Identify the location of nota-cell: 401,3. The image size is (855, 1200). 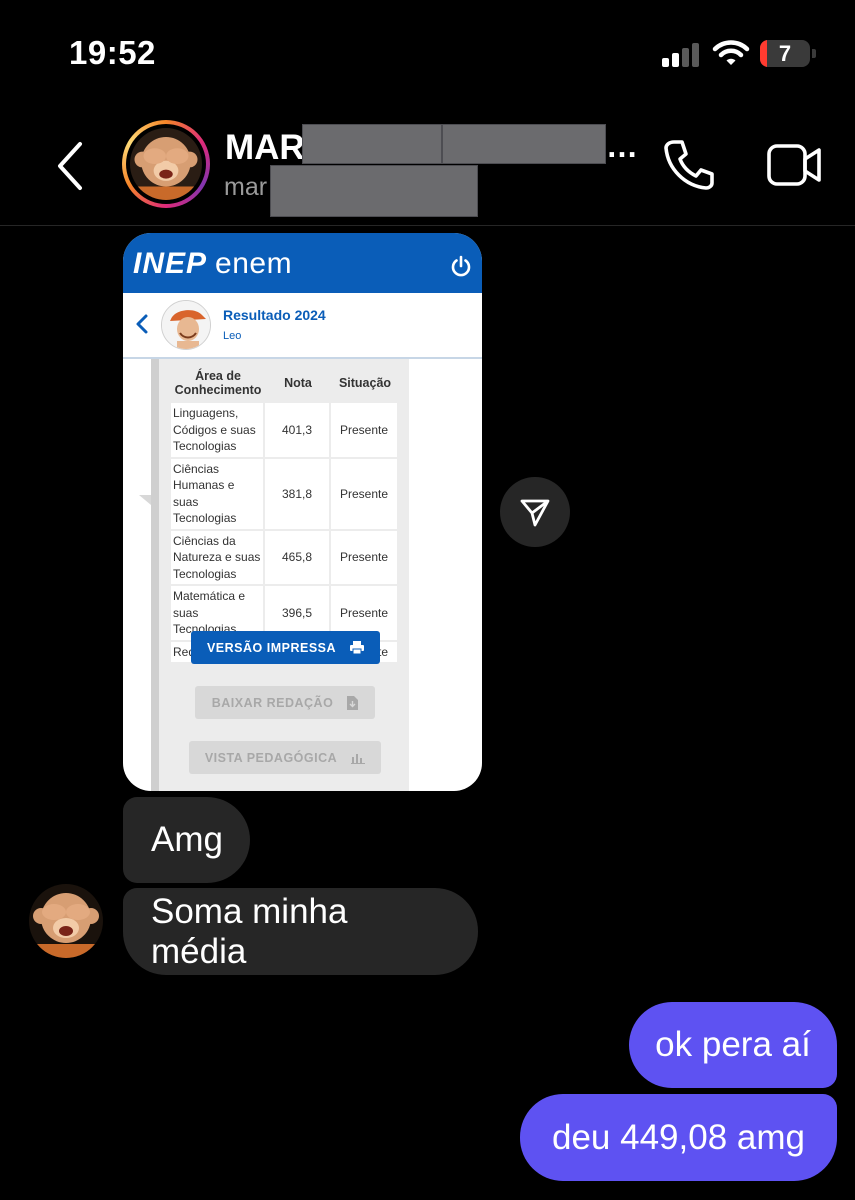
(298, 431).